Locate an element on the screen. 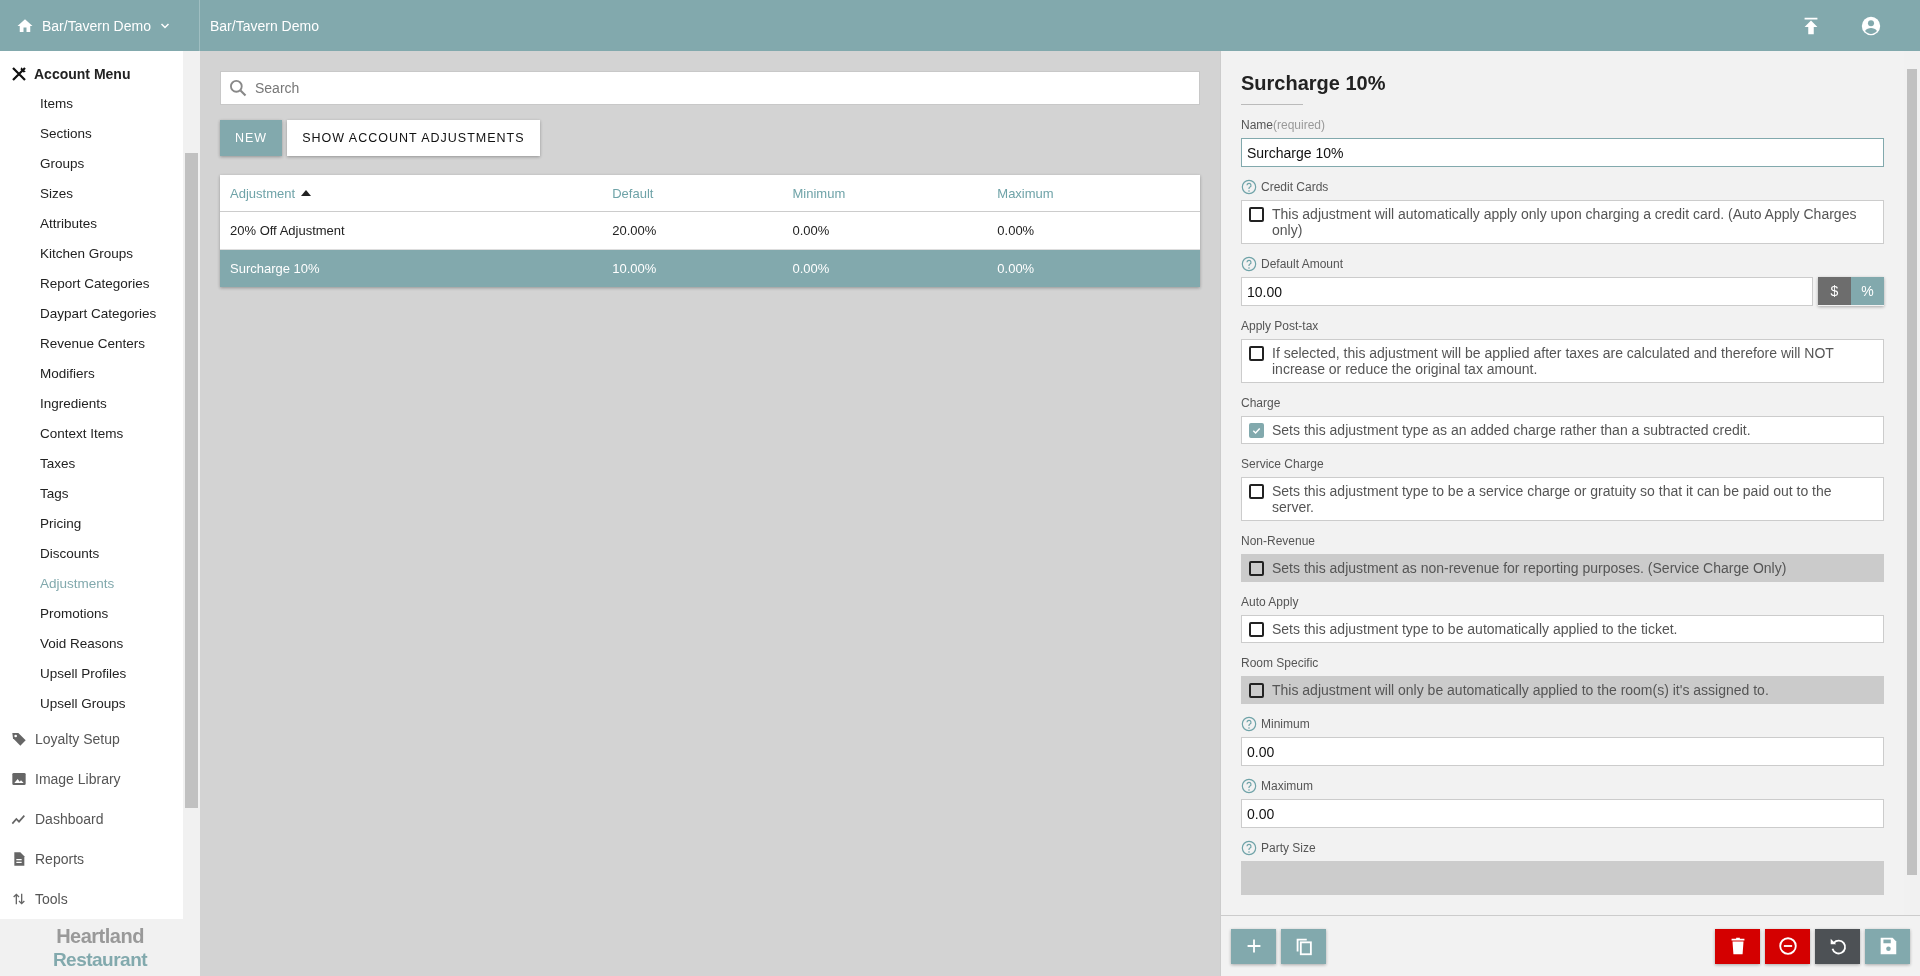  image-icon is located at coordinates (19, 779).